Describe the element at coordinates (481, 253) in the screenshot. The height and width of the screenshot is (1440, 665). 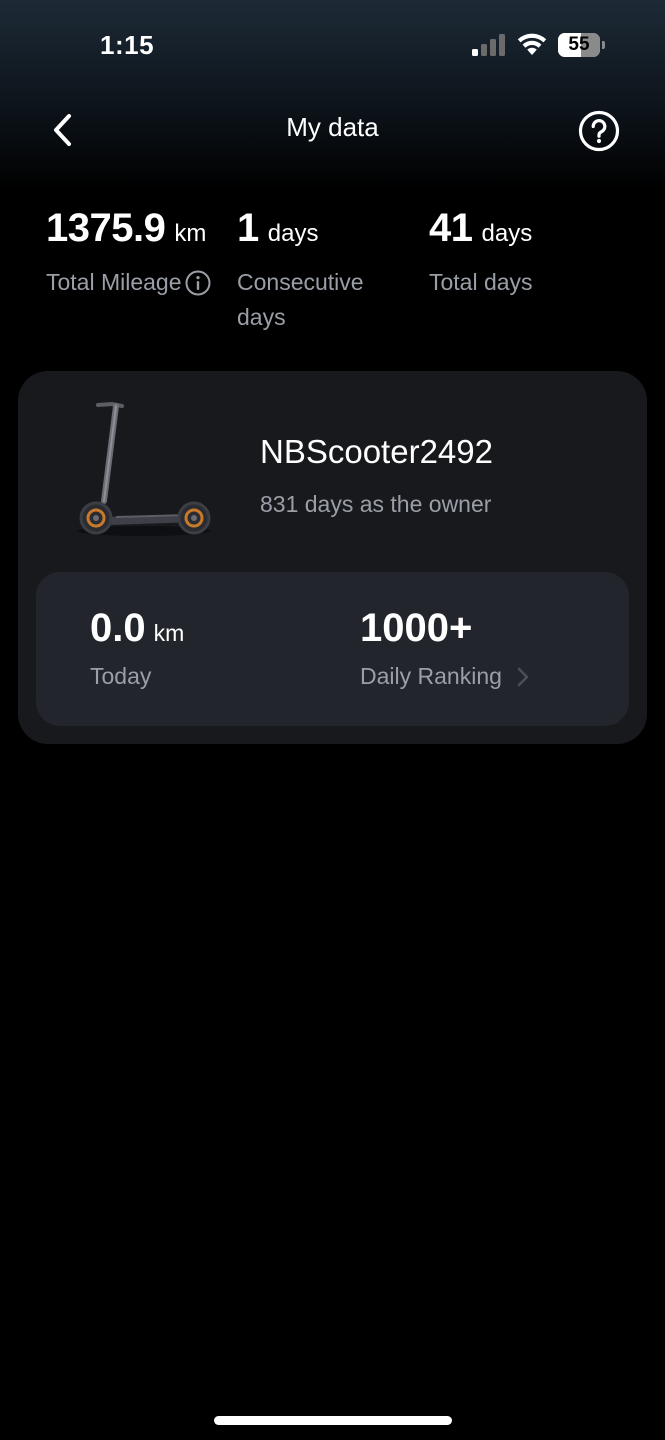
I see `total-days-stat: 41 days Total days` at that location.